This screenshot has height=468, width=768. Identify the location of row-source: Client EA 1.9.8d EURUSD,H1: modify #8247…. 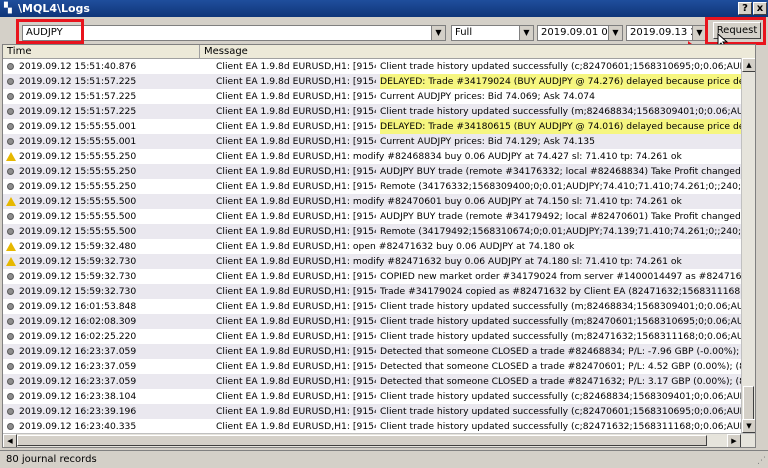
(449, 201).